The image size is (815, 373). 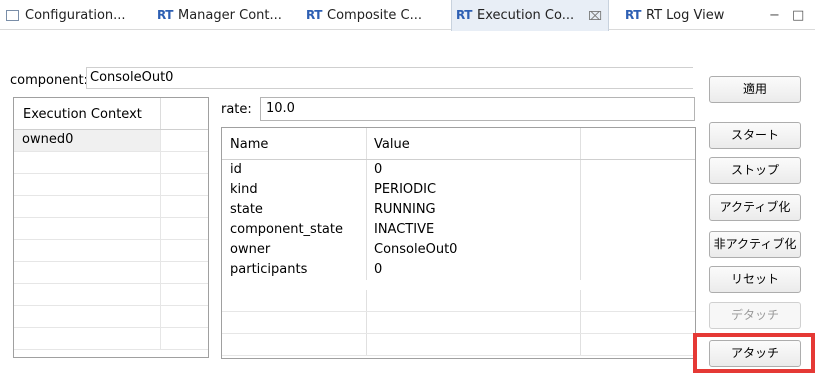 I want to click on maximize-icon: □, so click(x=798, y=15).